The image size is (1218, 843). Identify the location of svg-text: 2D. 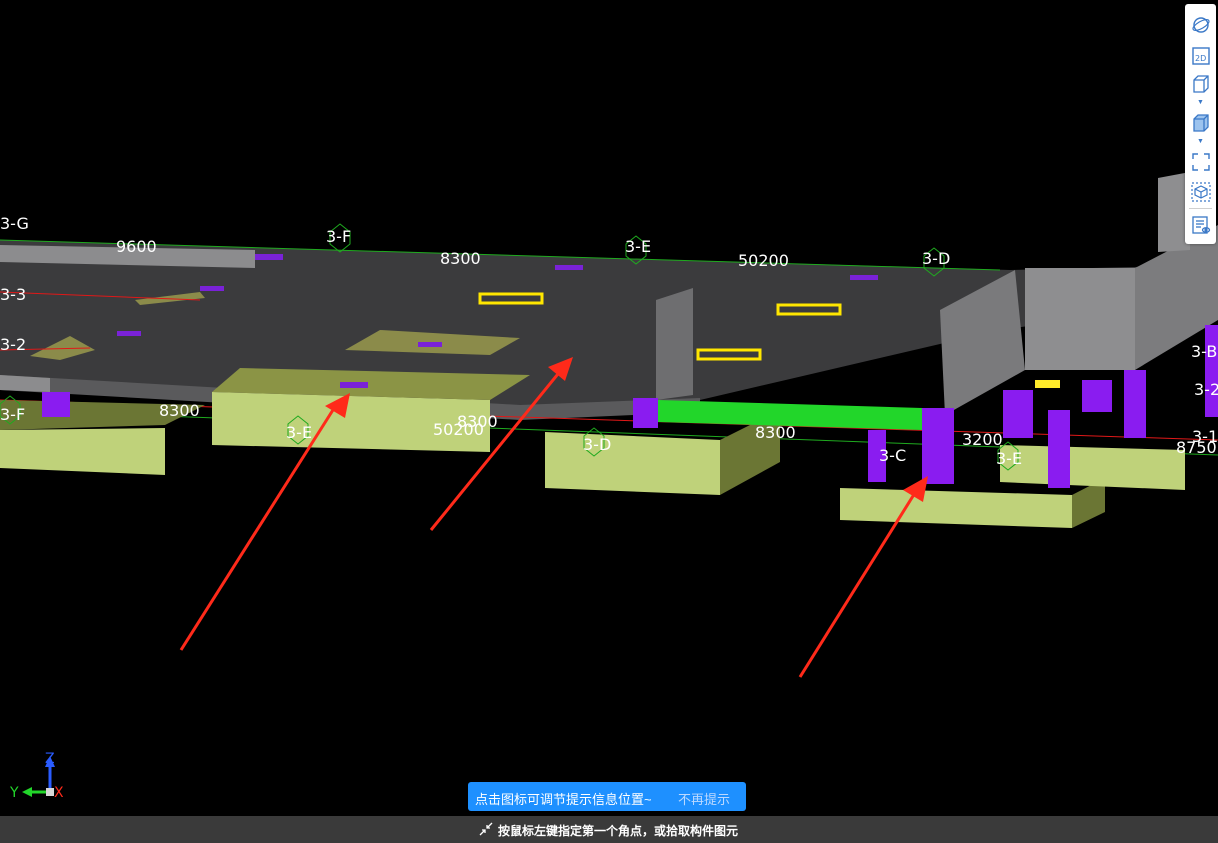
(1200, 58).